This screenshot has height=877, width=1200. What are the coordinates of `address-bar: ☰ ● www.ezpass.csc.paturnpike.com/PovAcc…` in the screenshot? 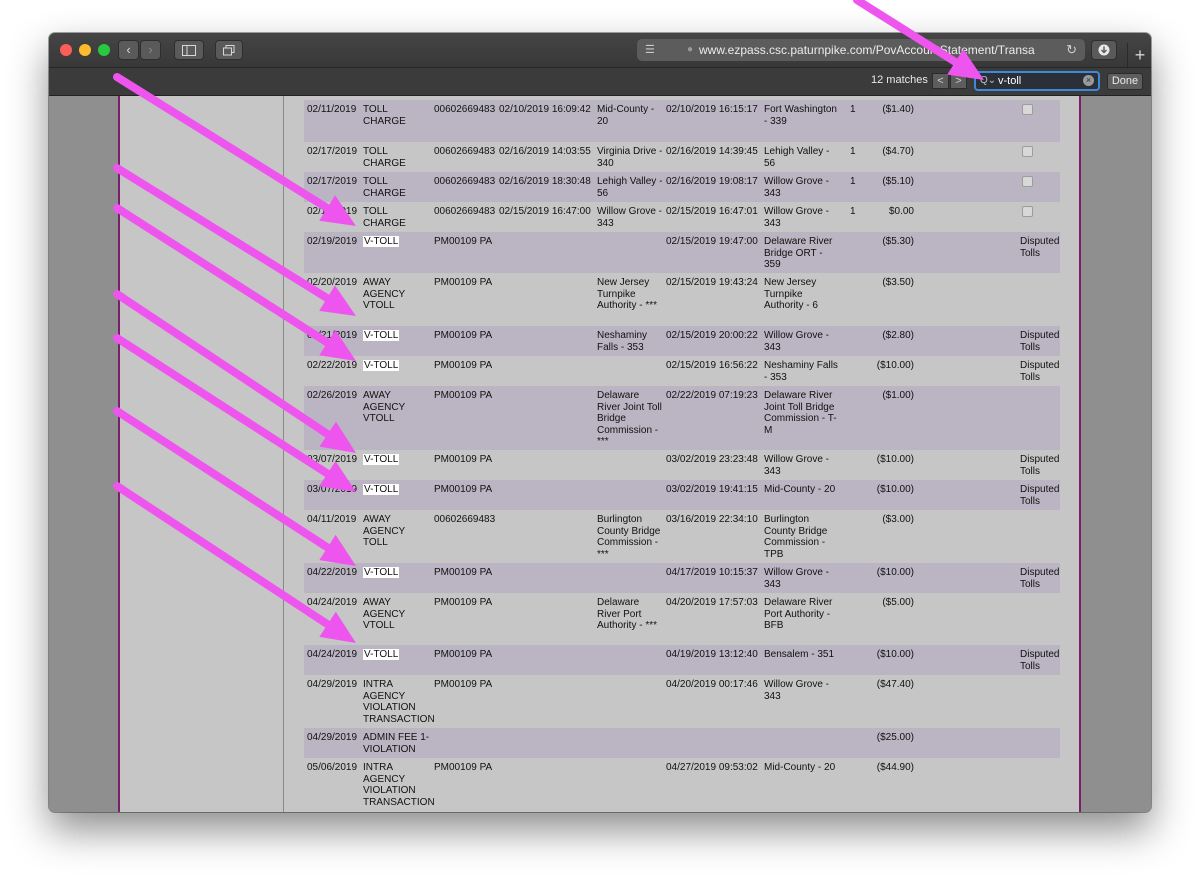 It's located at (861, 50).